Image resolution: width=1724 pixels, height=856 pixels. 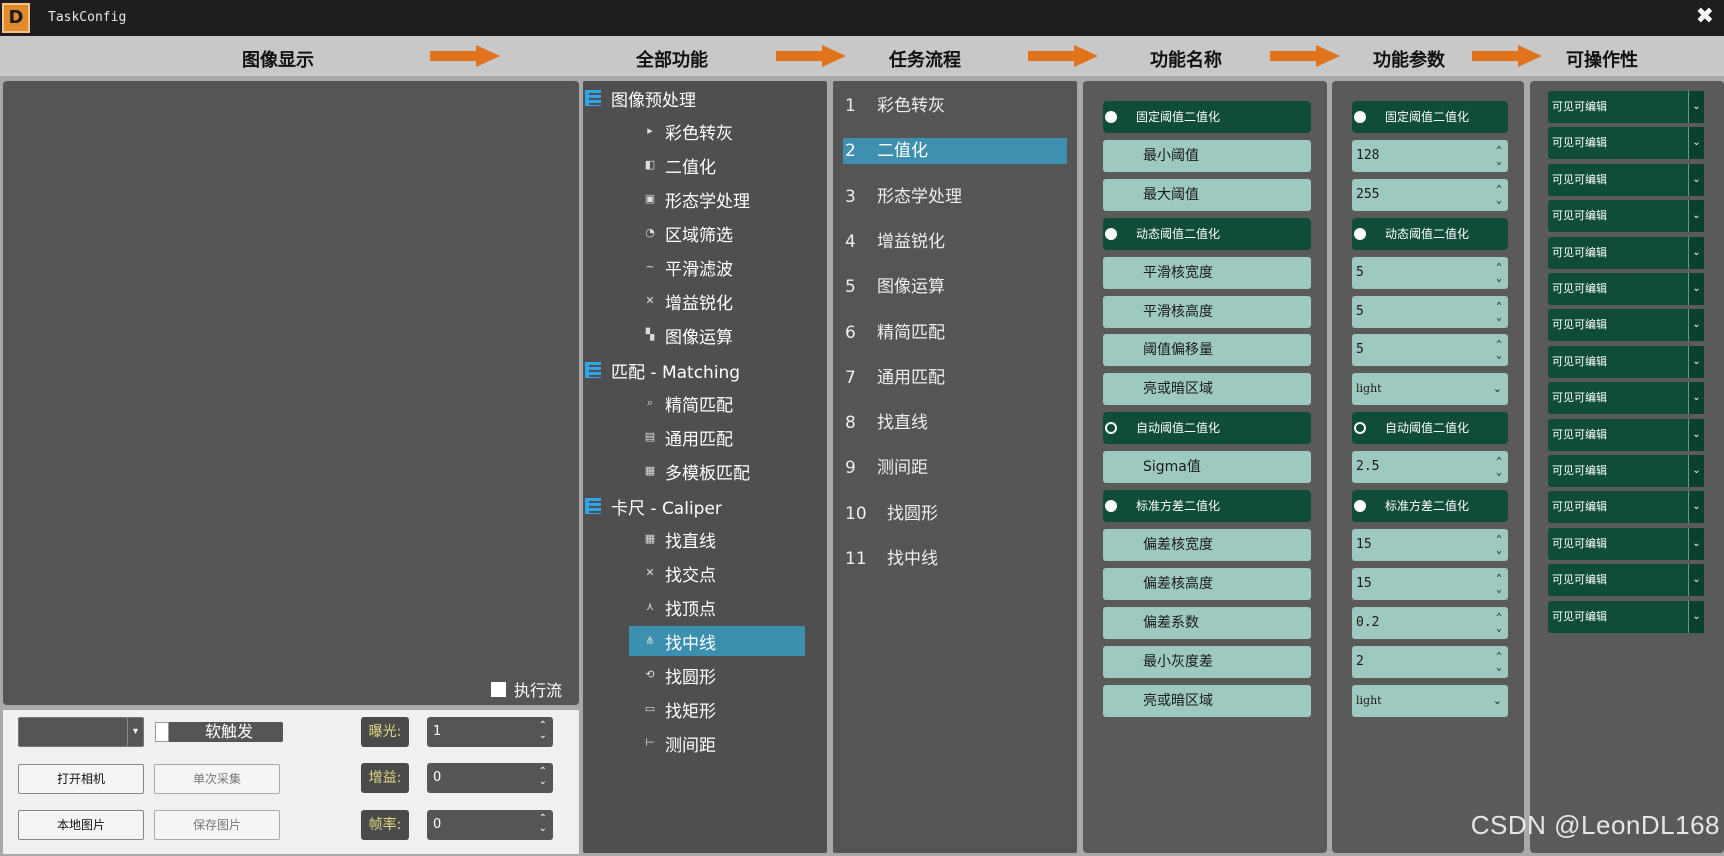 What do you see at coordinates (717, 131) in the screenshot?
I see `tree-item: ▸ 彩色转灰` at bounding box center [717, 131].